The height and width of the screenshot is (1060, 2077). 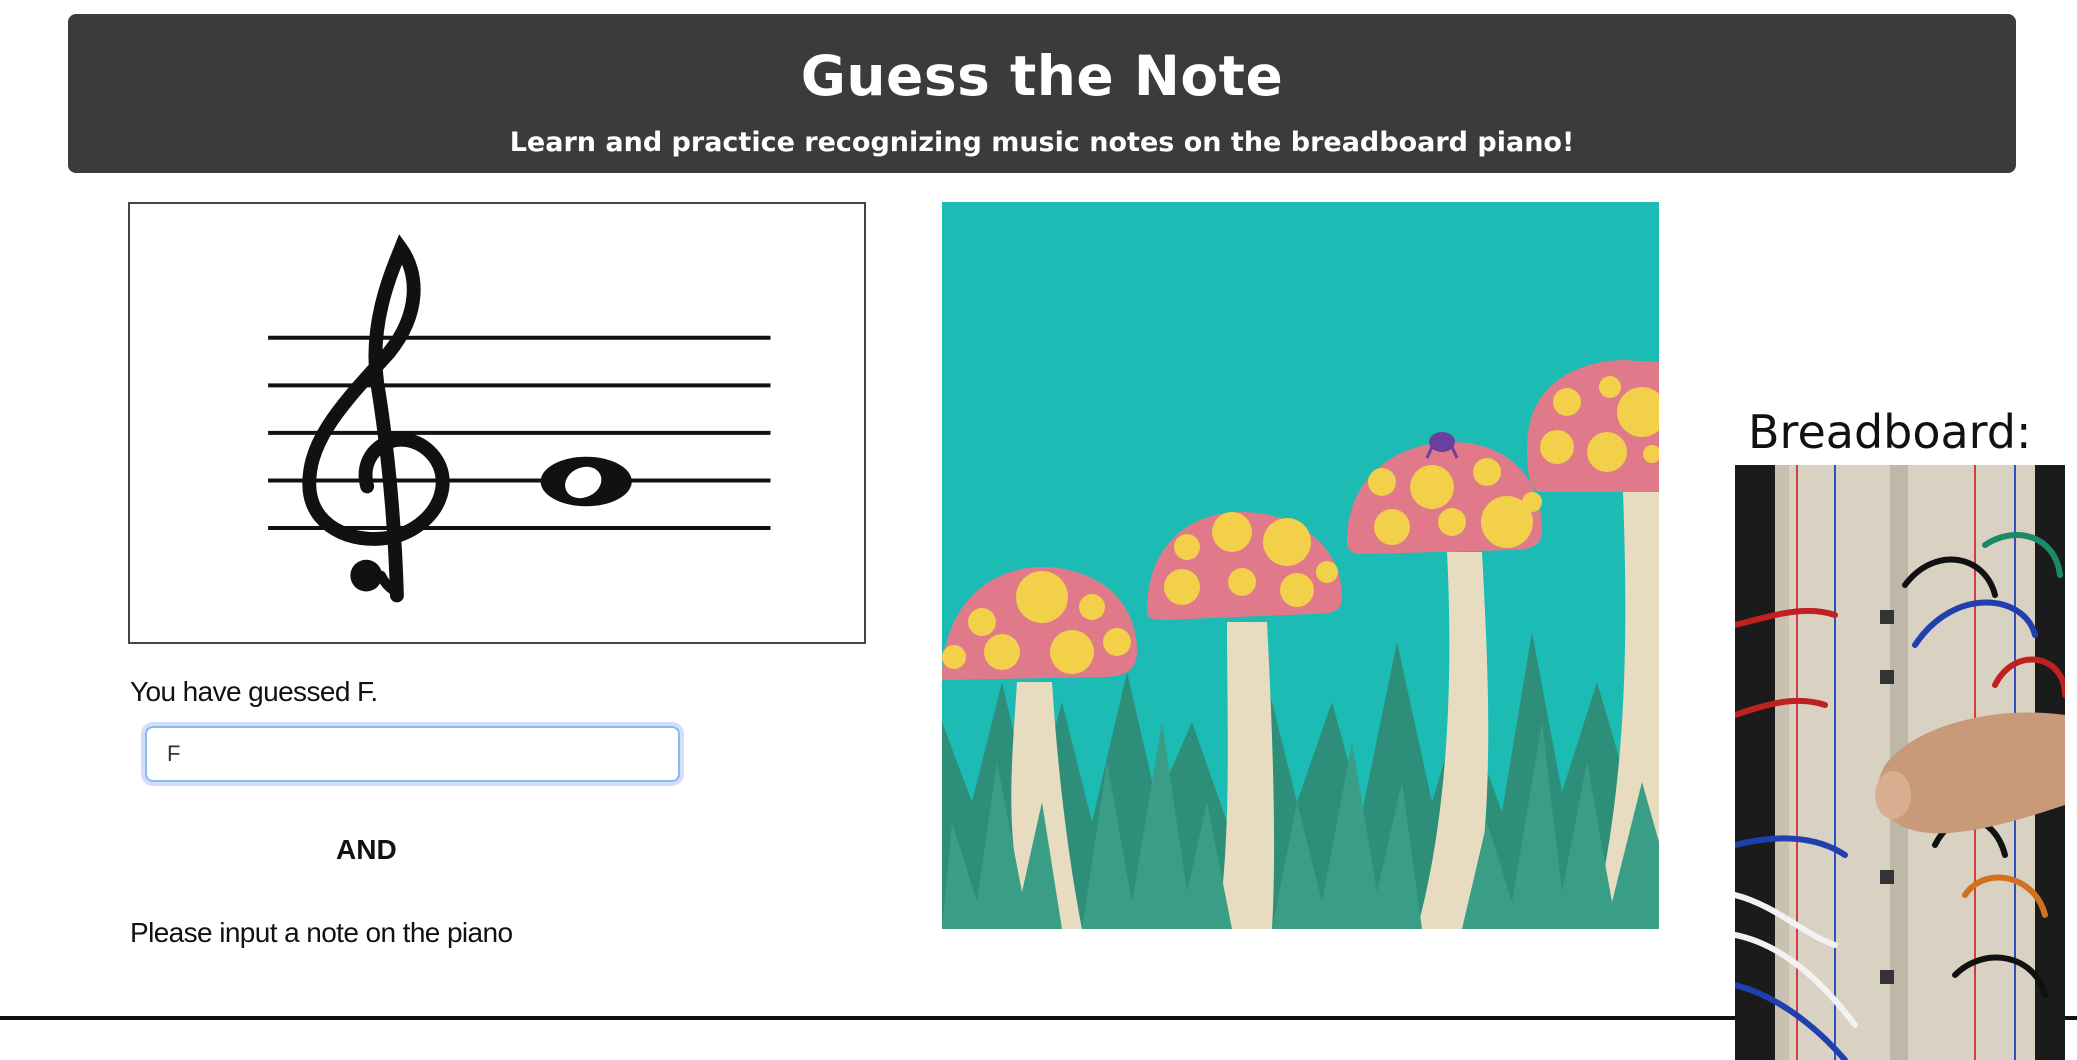 I want to click on bottom-divider, so click(x=867, y=1018).